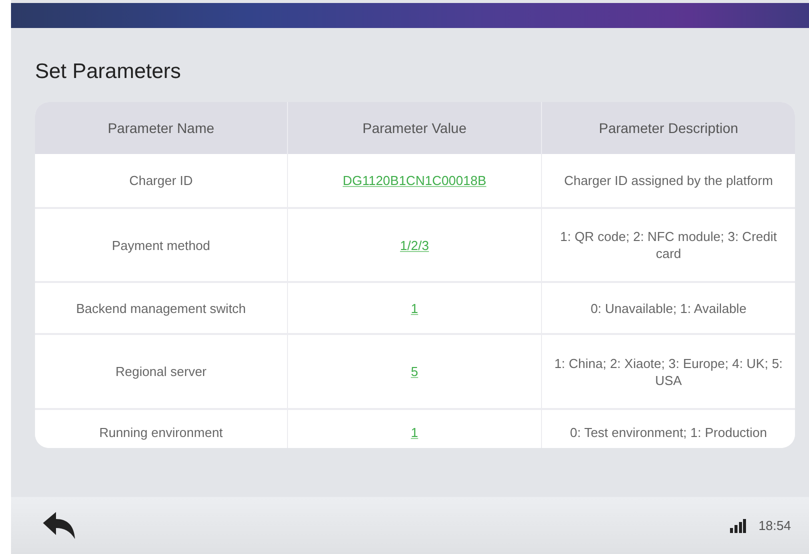 The height and width of the screenshot is (554, 809). What do you see at coordinates (161, 180) in the screenshot?
I see `parameter-name: Charger ID` at bounding box center [161, 180].